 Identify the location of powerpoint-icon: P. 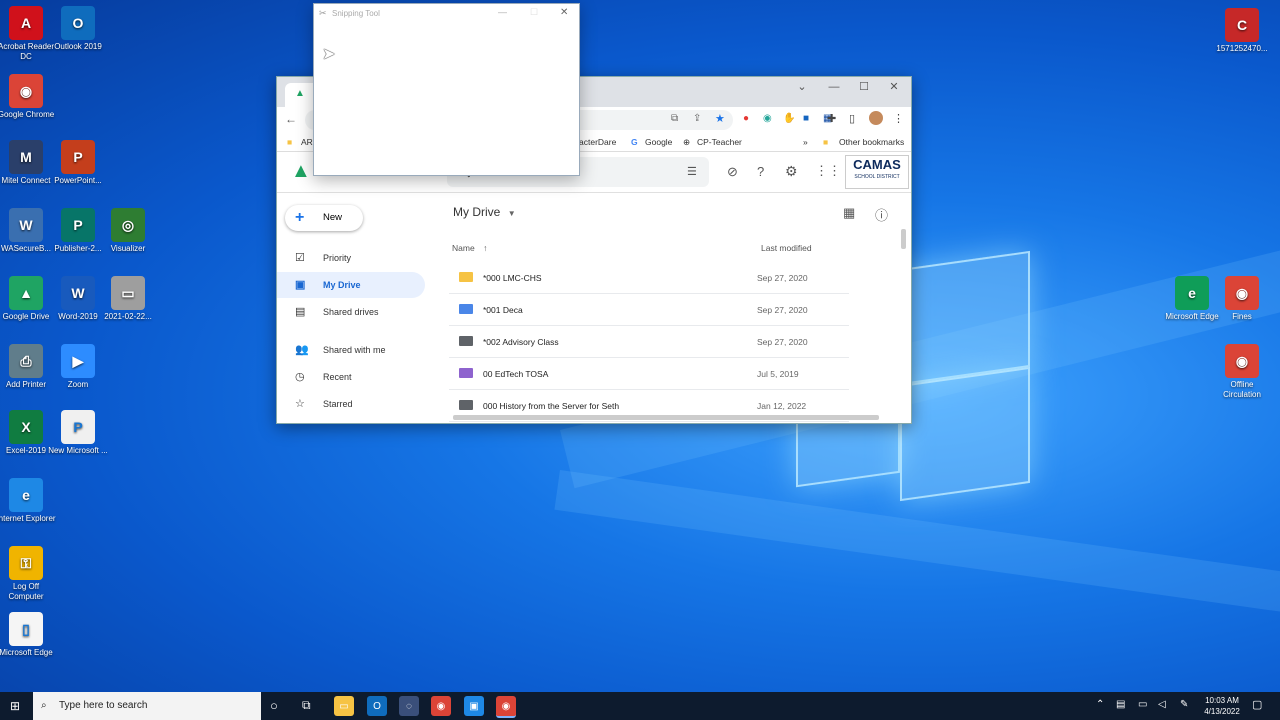
(78, 157).